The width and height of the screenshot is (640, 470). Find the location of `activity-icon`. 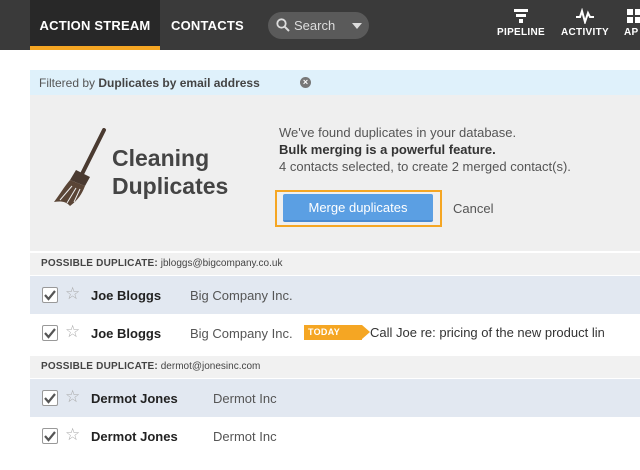

activity-icon is located at coordinates (585, 16).